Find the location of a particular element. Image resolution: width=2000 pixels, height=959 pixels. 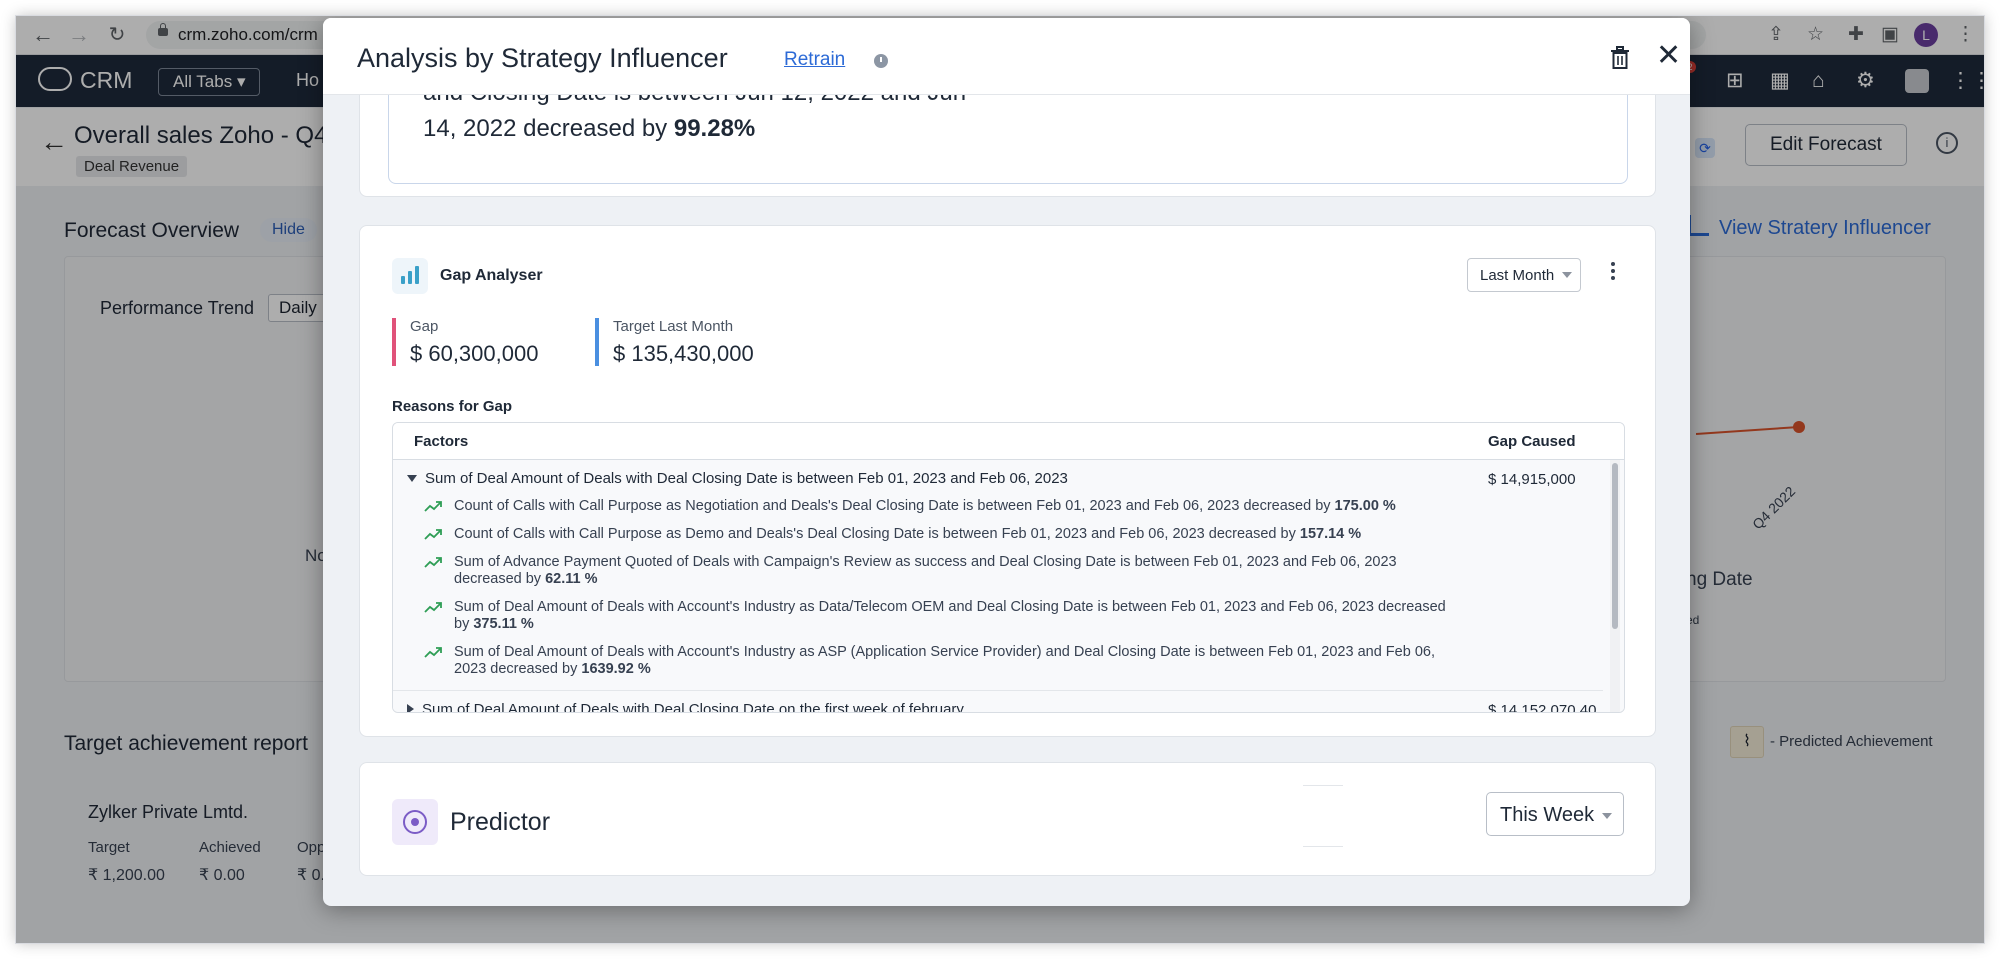

table-scrollbar-thumb is located at coordinates (1615, 546).